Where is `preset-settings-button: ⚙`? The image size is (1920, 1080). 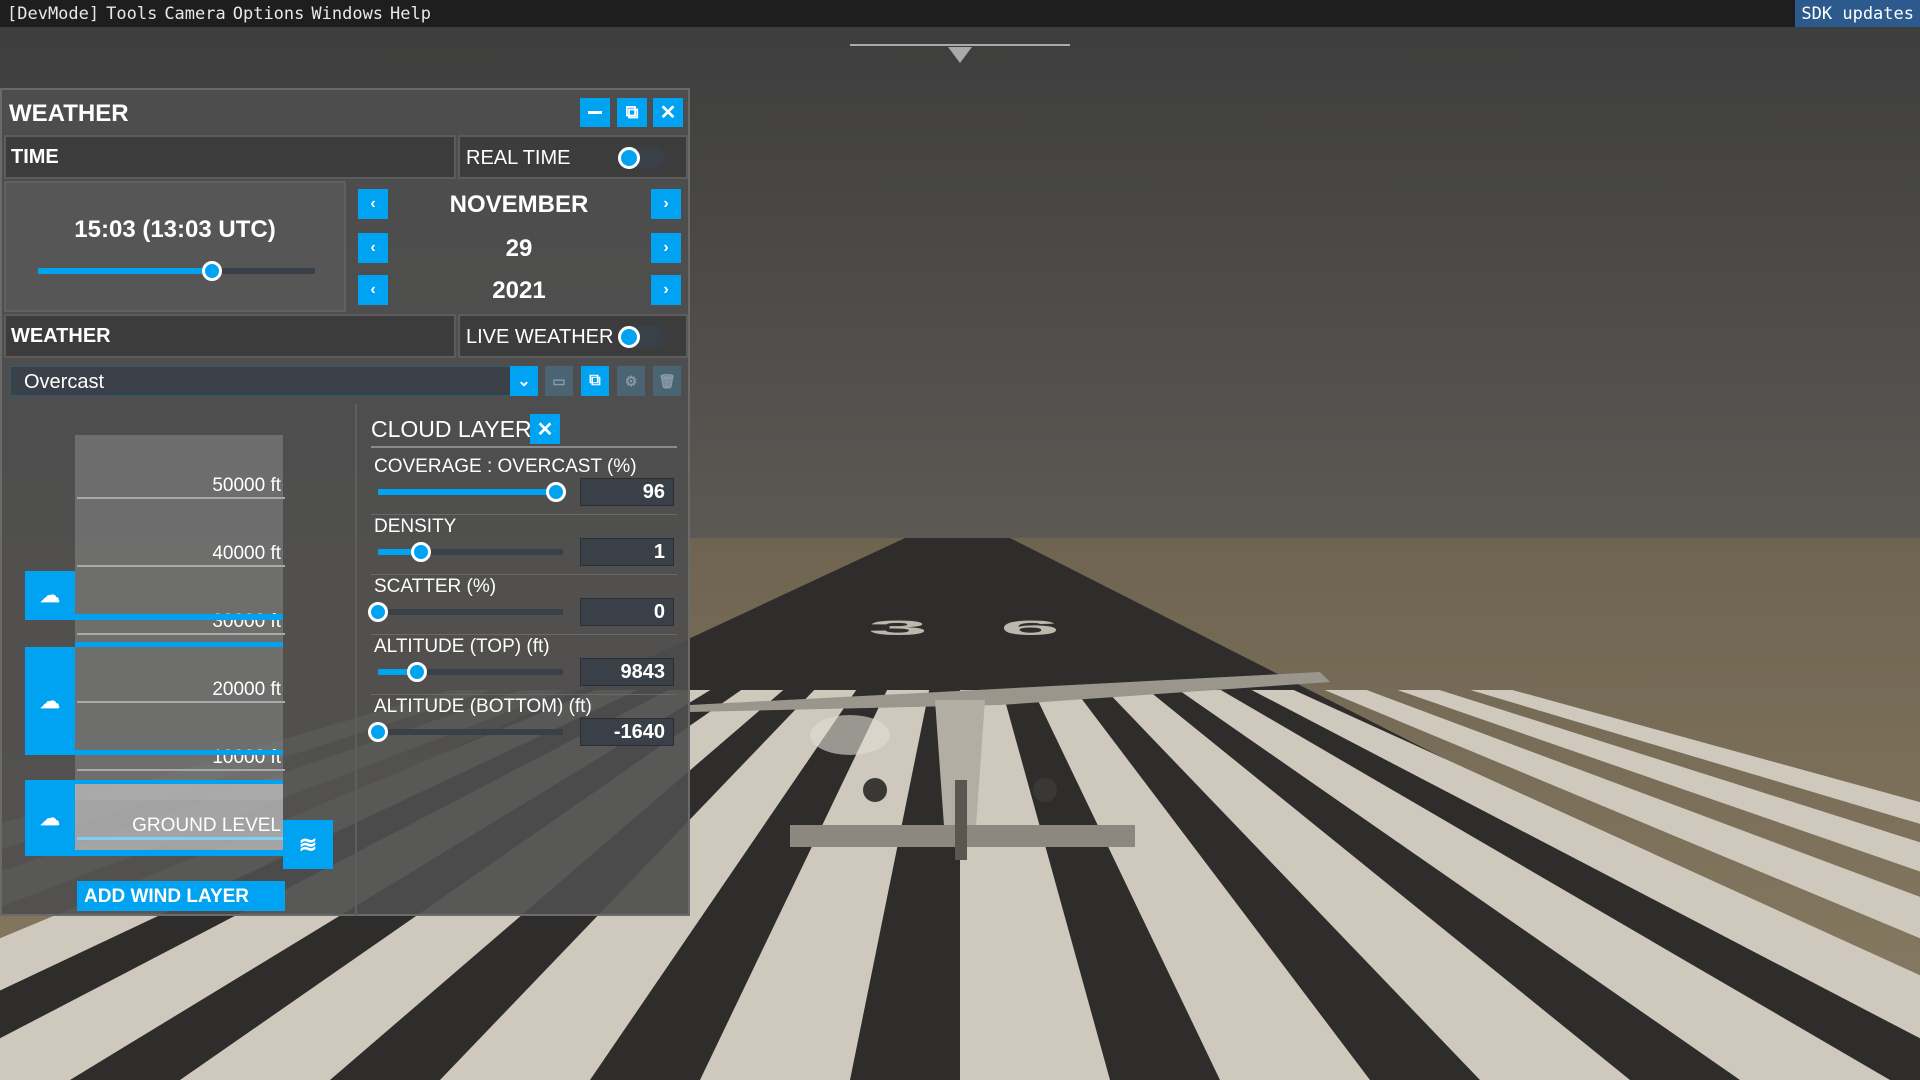 preset-settings-button: ⚙ is located at coordinates (631, 381).